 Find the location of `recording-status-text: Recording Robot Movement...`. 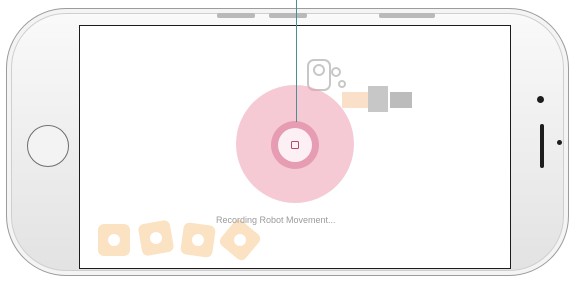

recording-status-text: Recording Robot Movement... is located at coordinates (276, 220).